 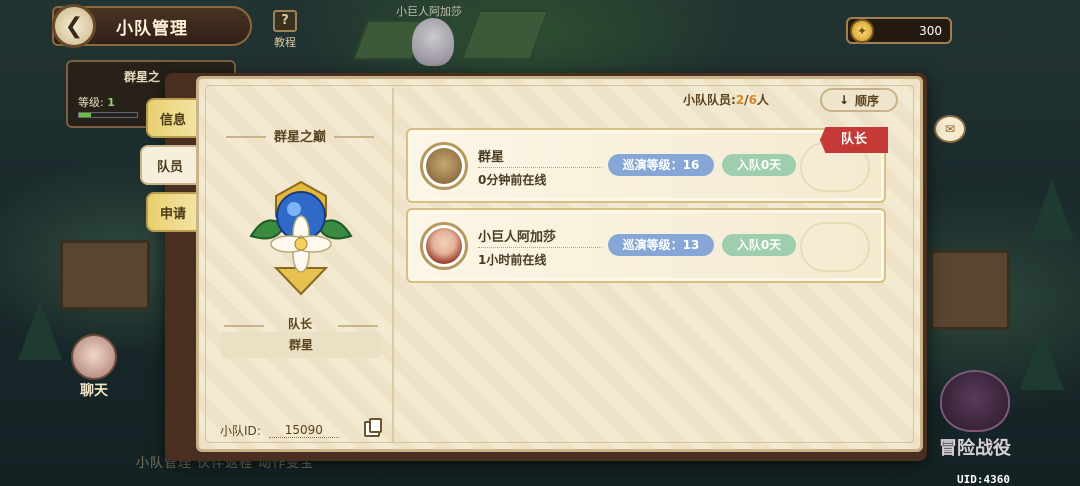 I want to click on adventure-button: 冒险战役, so click(x=975, y=415).